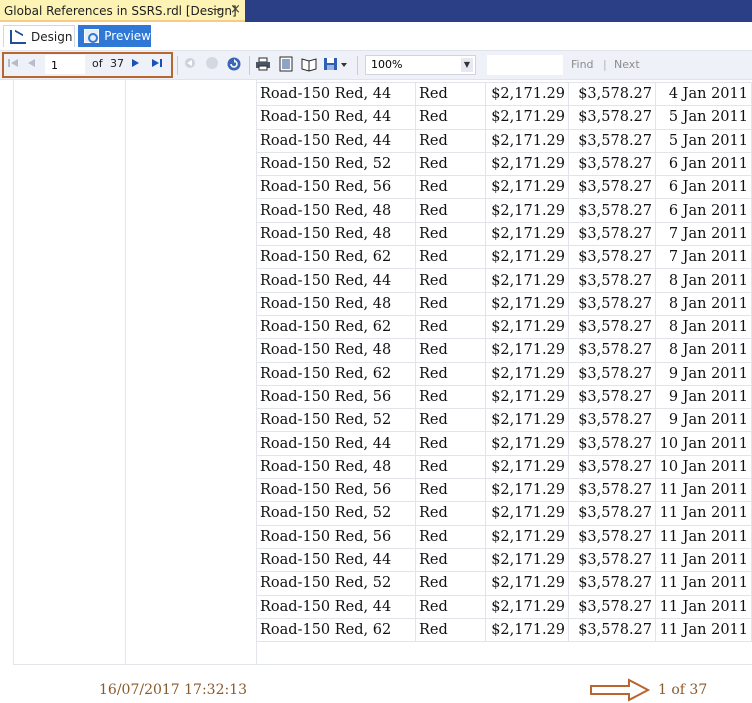  I want to click on find-next-link: Next, so click(627, 64).